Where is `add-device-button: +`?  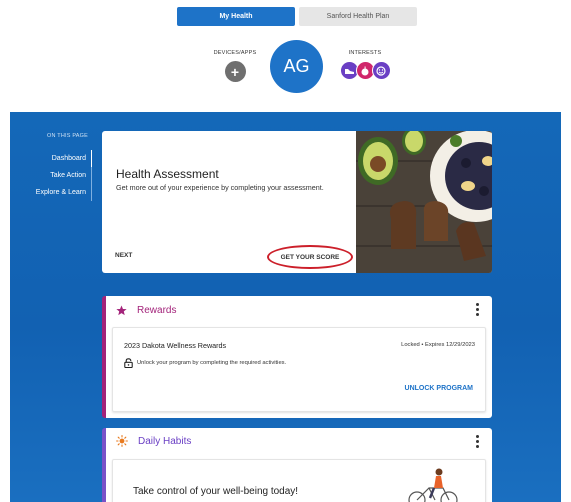
add-device-button: + is located at coordinates (235, 71).